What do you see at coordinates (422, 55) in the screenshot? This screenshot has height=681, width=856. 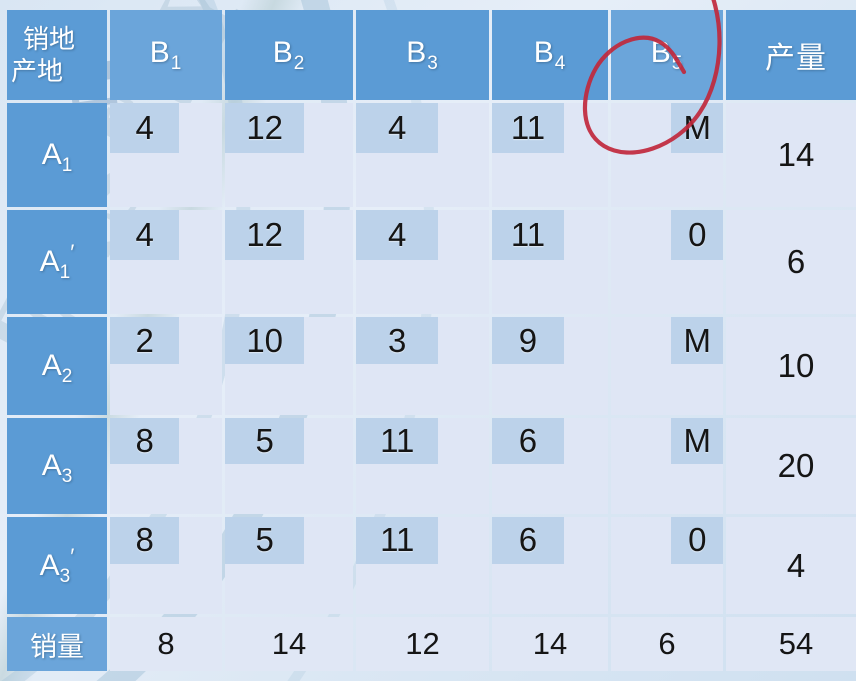 I see `column-header-b3: B3` at bounding box center [422, 55].